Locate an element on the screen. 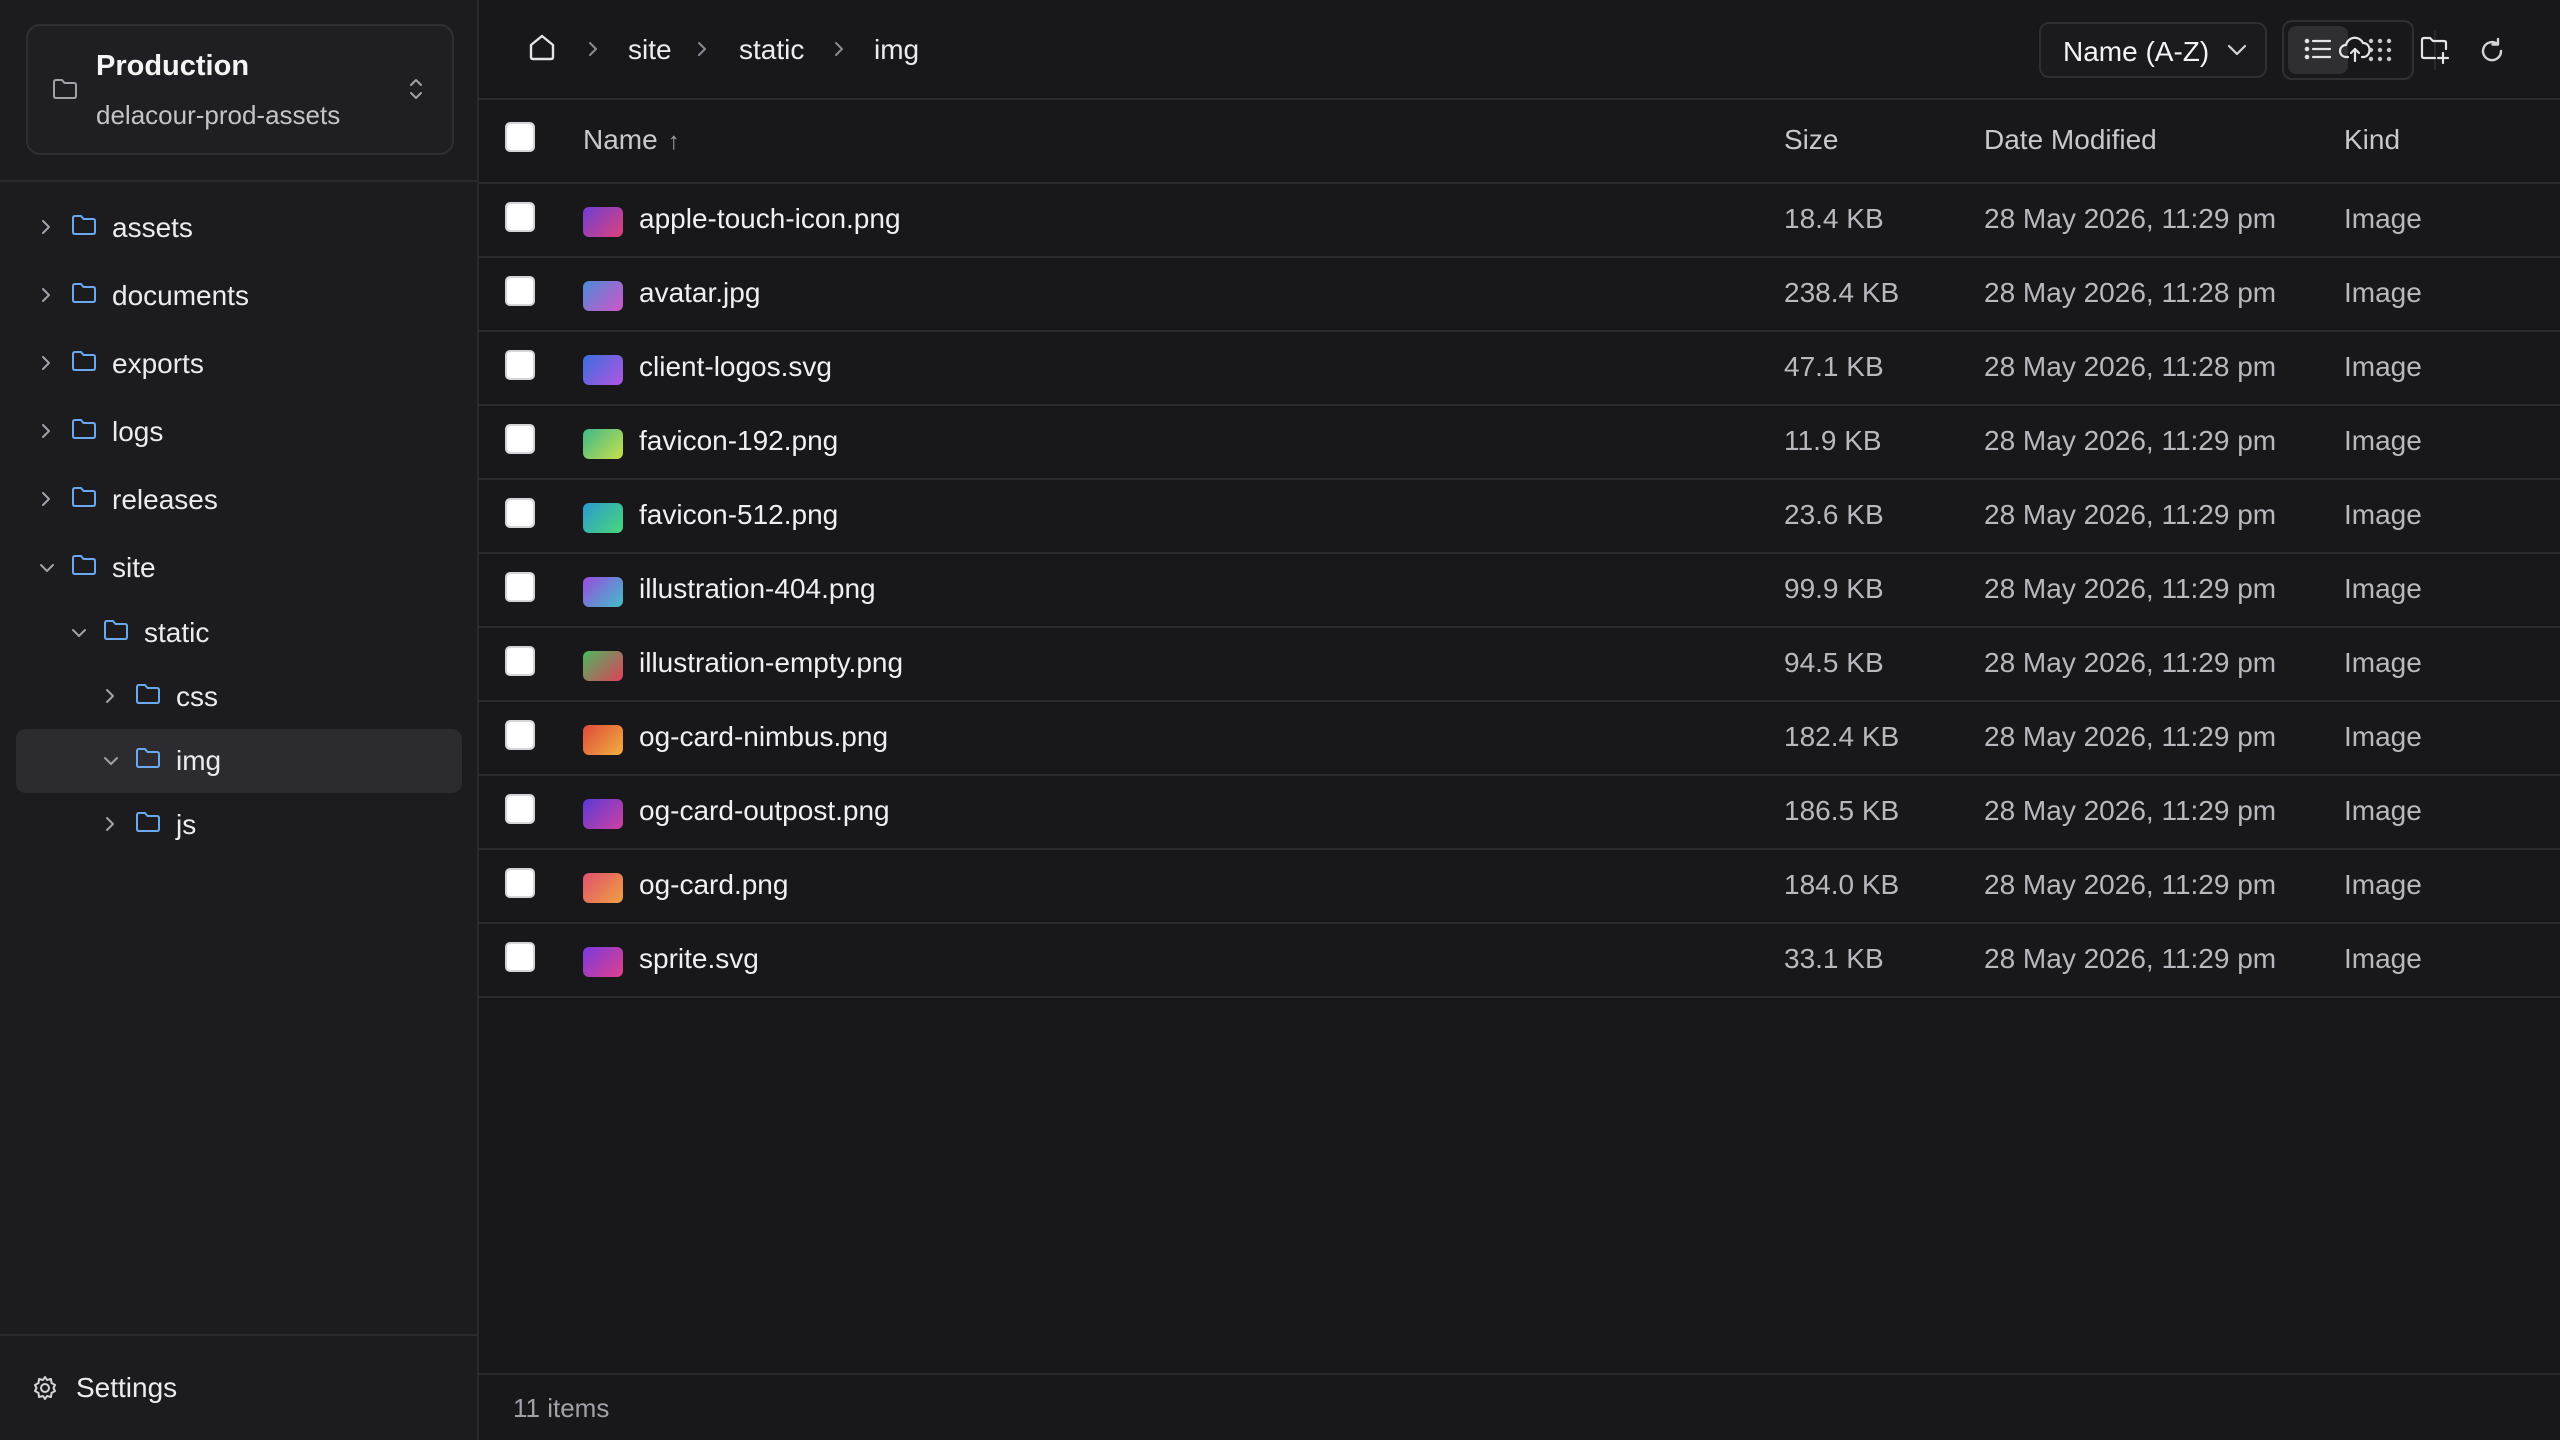 The image size is (2560, 1440). refresh-button is located at coordinates (2493, 52).